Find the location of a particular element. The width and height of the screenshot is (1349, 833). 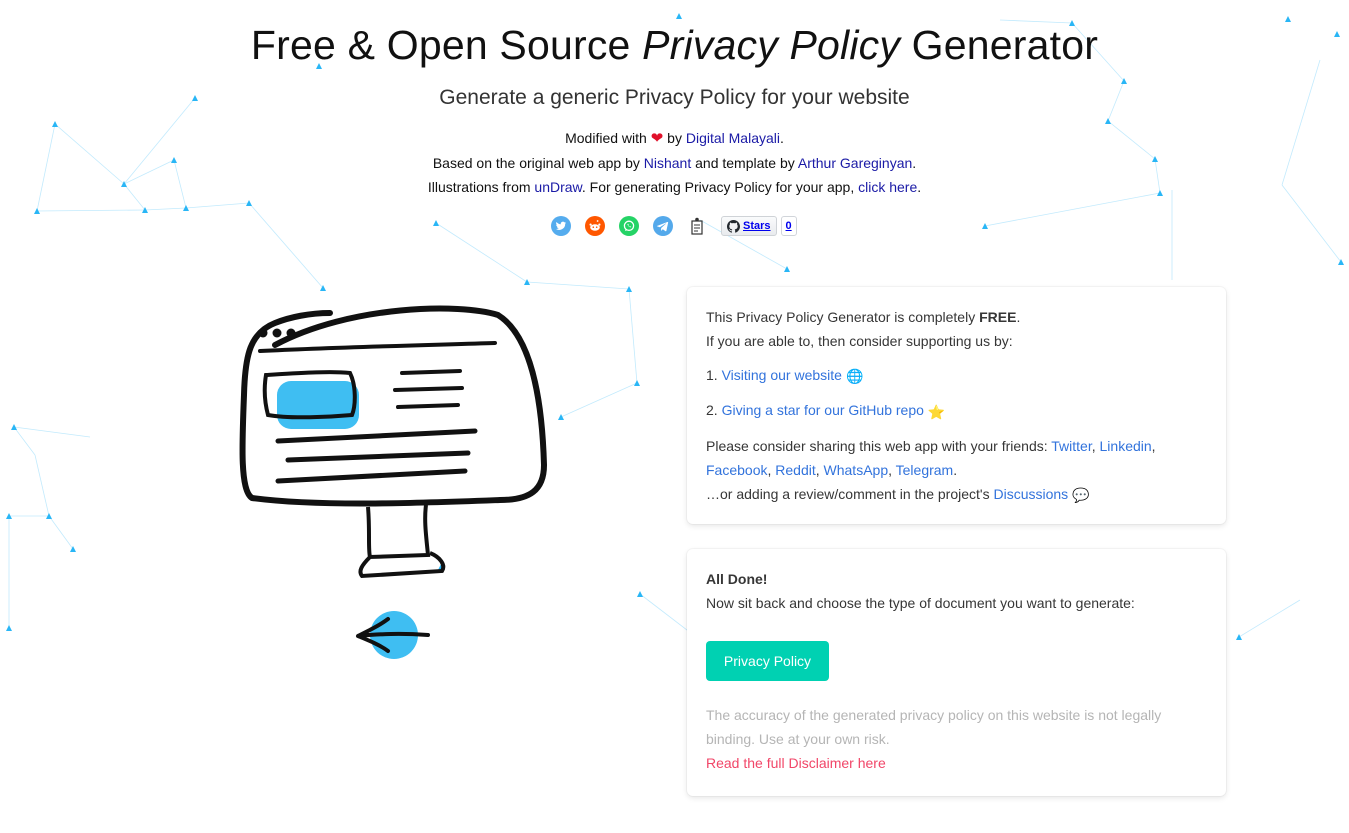

github-icon is located at coordinates (733, 226).